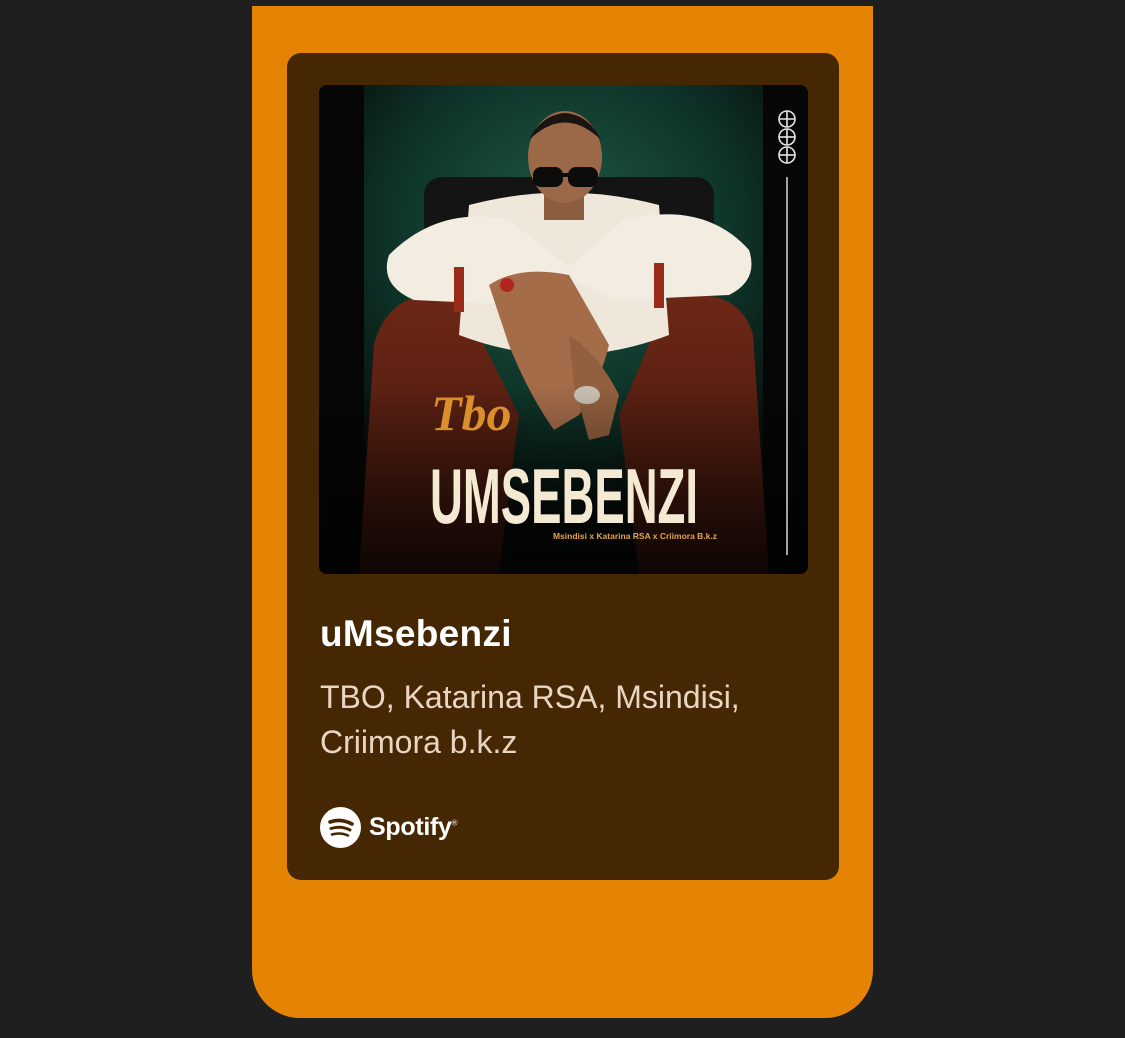  What do you see at coordinates (454, 823) in the screenshot?
I see `registered-mark: ®` at bounding box center [454, 823].